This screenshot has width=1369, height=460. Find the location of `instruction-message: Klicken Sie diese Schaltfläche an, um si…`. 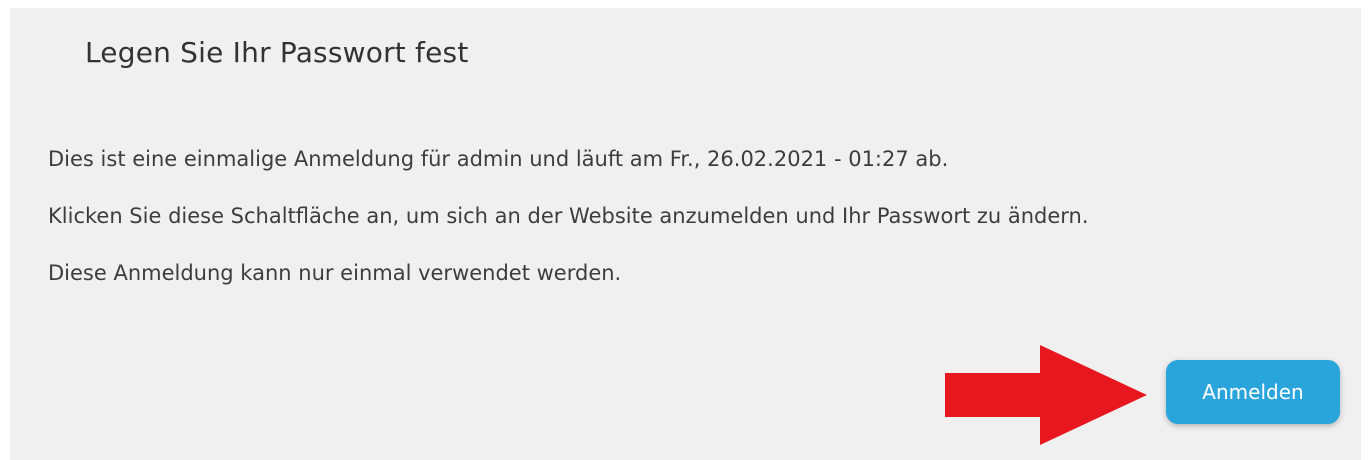

instruction-message: Klicken Sie diese Schaltfläche an, um si… is located at coordinates (568, 216).